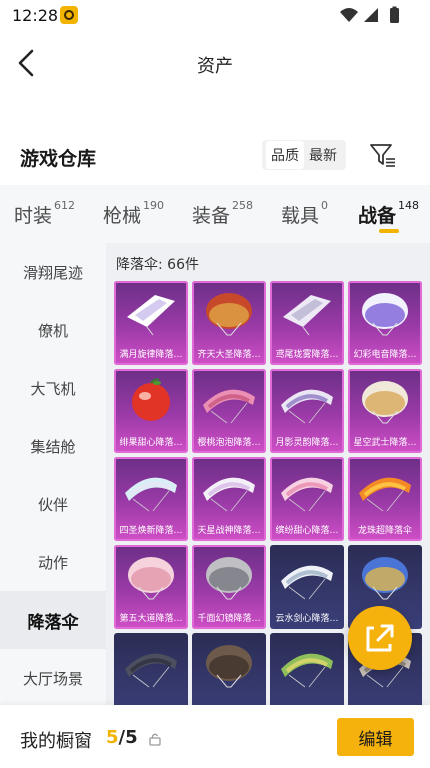 The width and height of the screenshot is (430, 768). What do you see at coordinates (215, 66) in the screenshot?
I see `page-title: 资产` at bounding box center [215, 66].